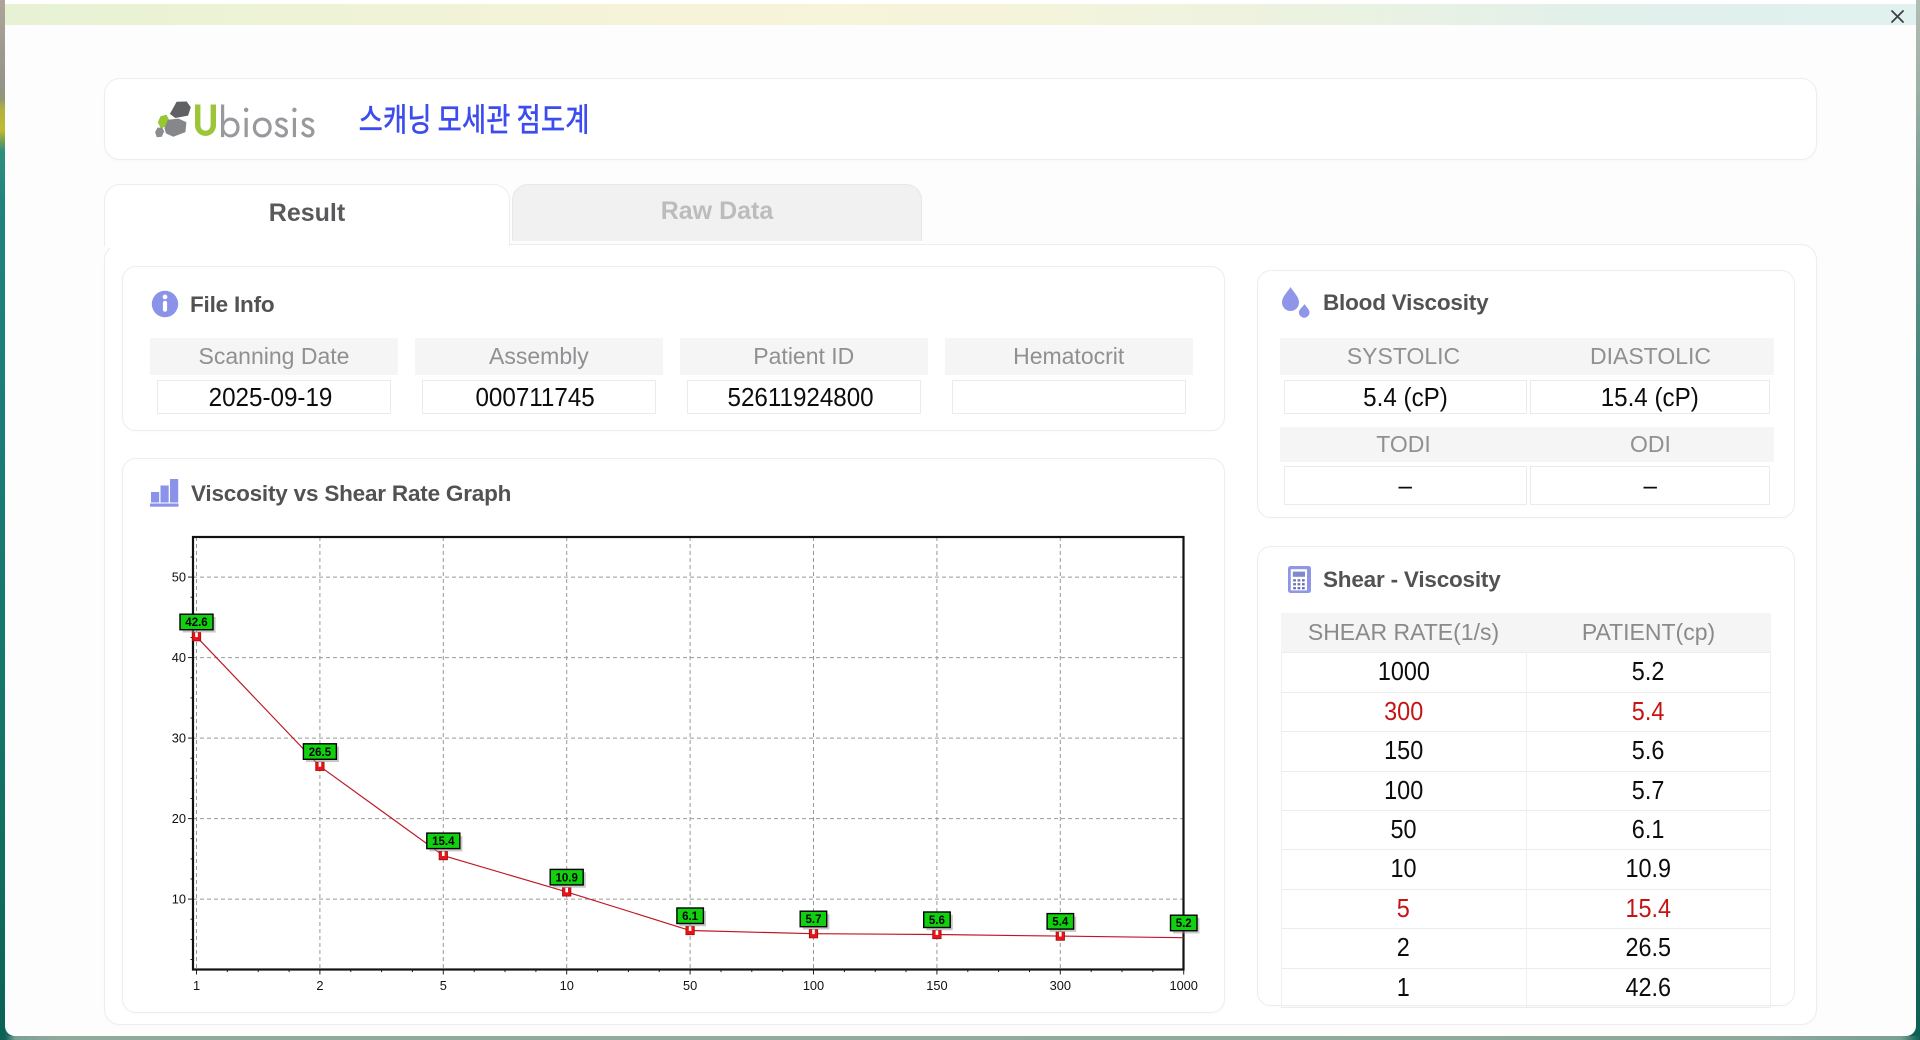 Image resolution: width=1920 pixels, height=1040 pixels. I want to click on svg-text: 26.5, so click(320, 753).